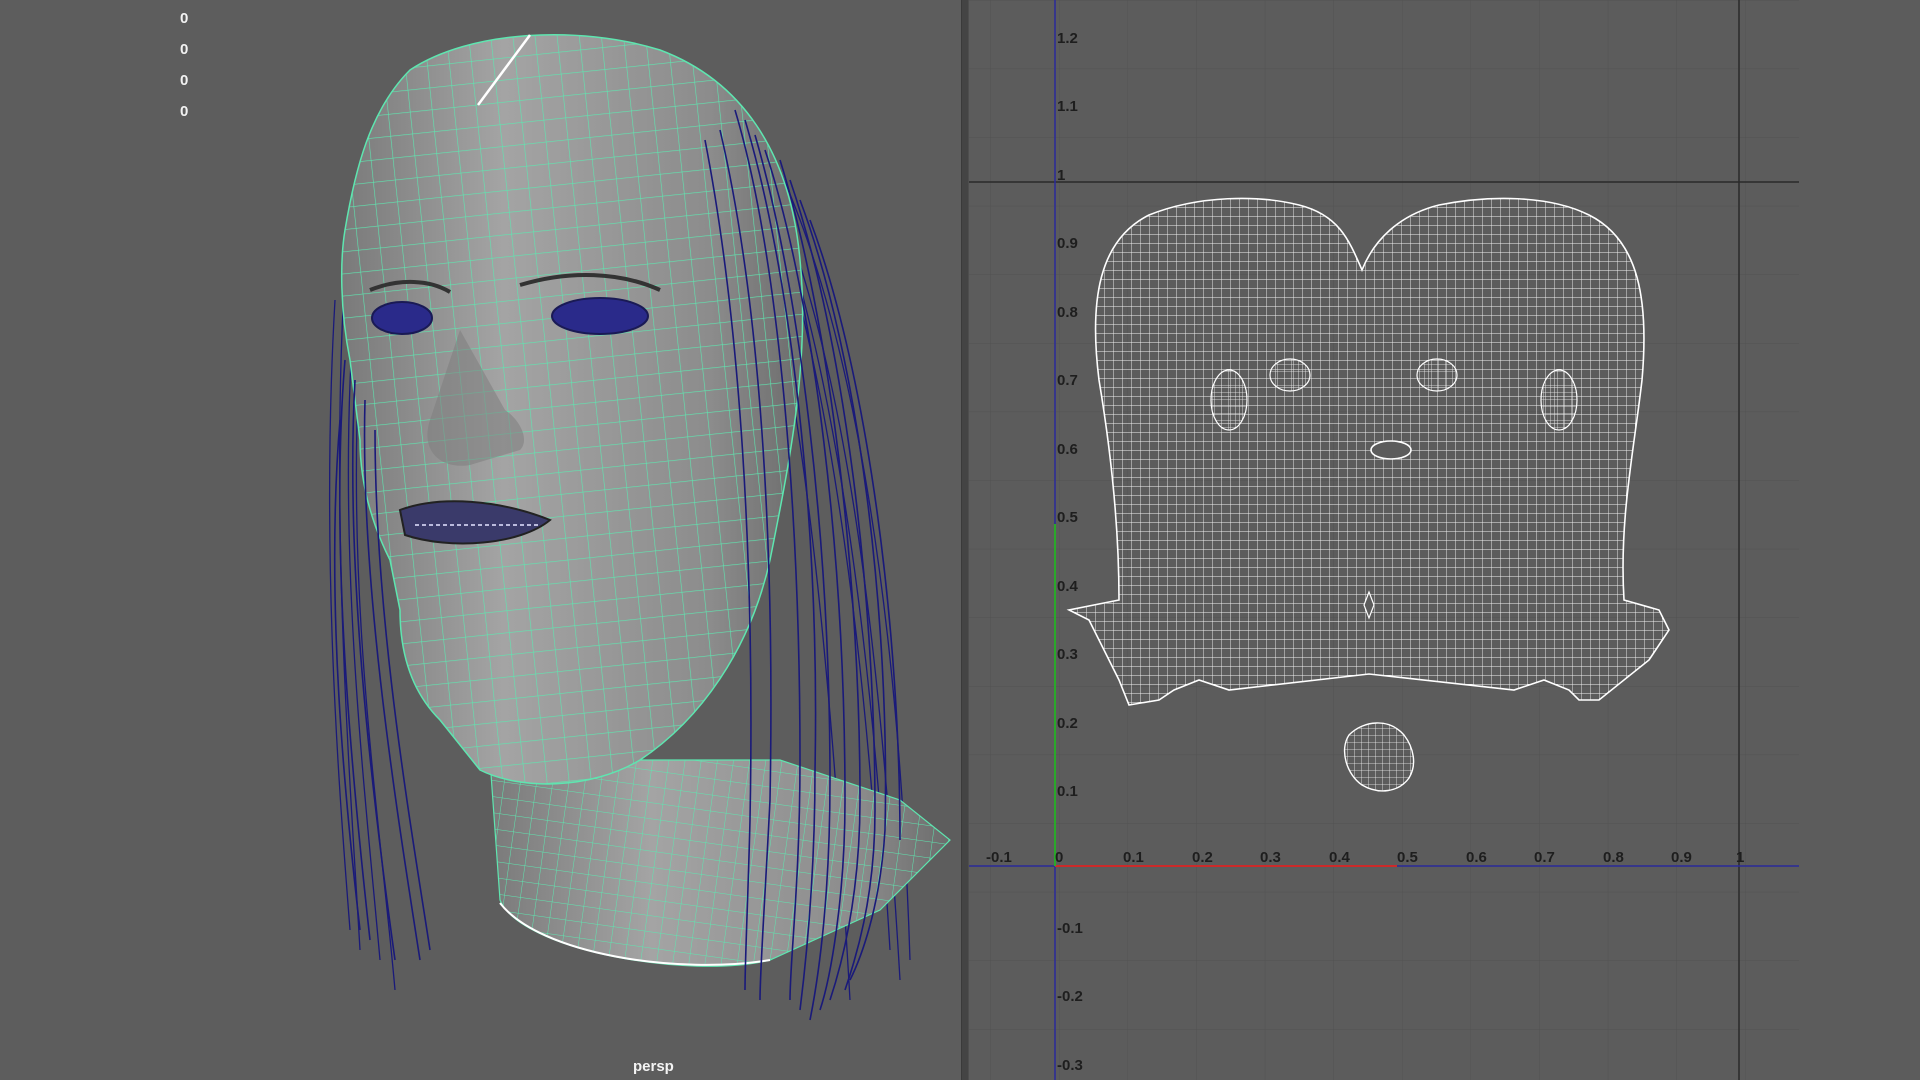  What do you see at coordinates (1067, 106) in the screenshot?
I see `v-tick: 1.1` at bounding box center [1067, 106].